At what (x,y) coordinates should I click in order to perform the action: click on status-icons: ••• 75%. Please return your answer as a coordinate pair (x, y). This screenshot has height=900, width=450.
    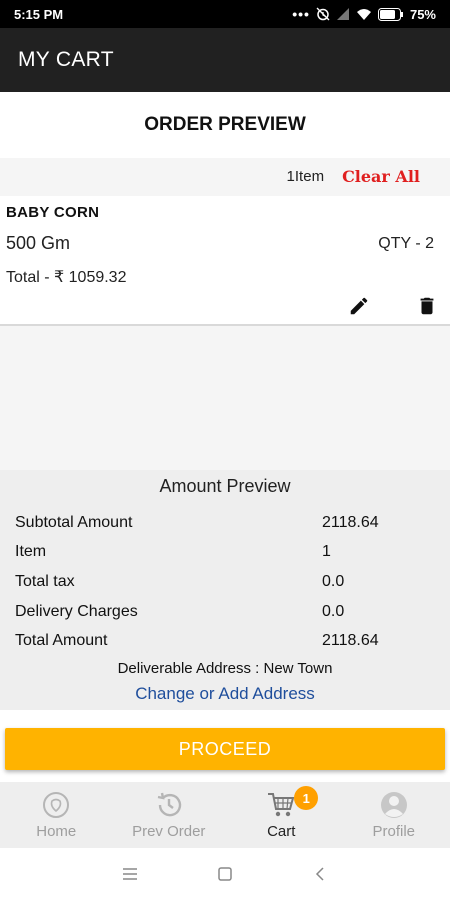
    Looking at the image, I should click on (364, 14).